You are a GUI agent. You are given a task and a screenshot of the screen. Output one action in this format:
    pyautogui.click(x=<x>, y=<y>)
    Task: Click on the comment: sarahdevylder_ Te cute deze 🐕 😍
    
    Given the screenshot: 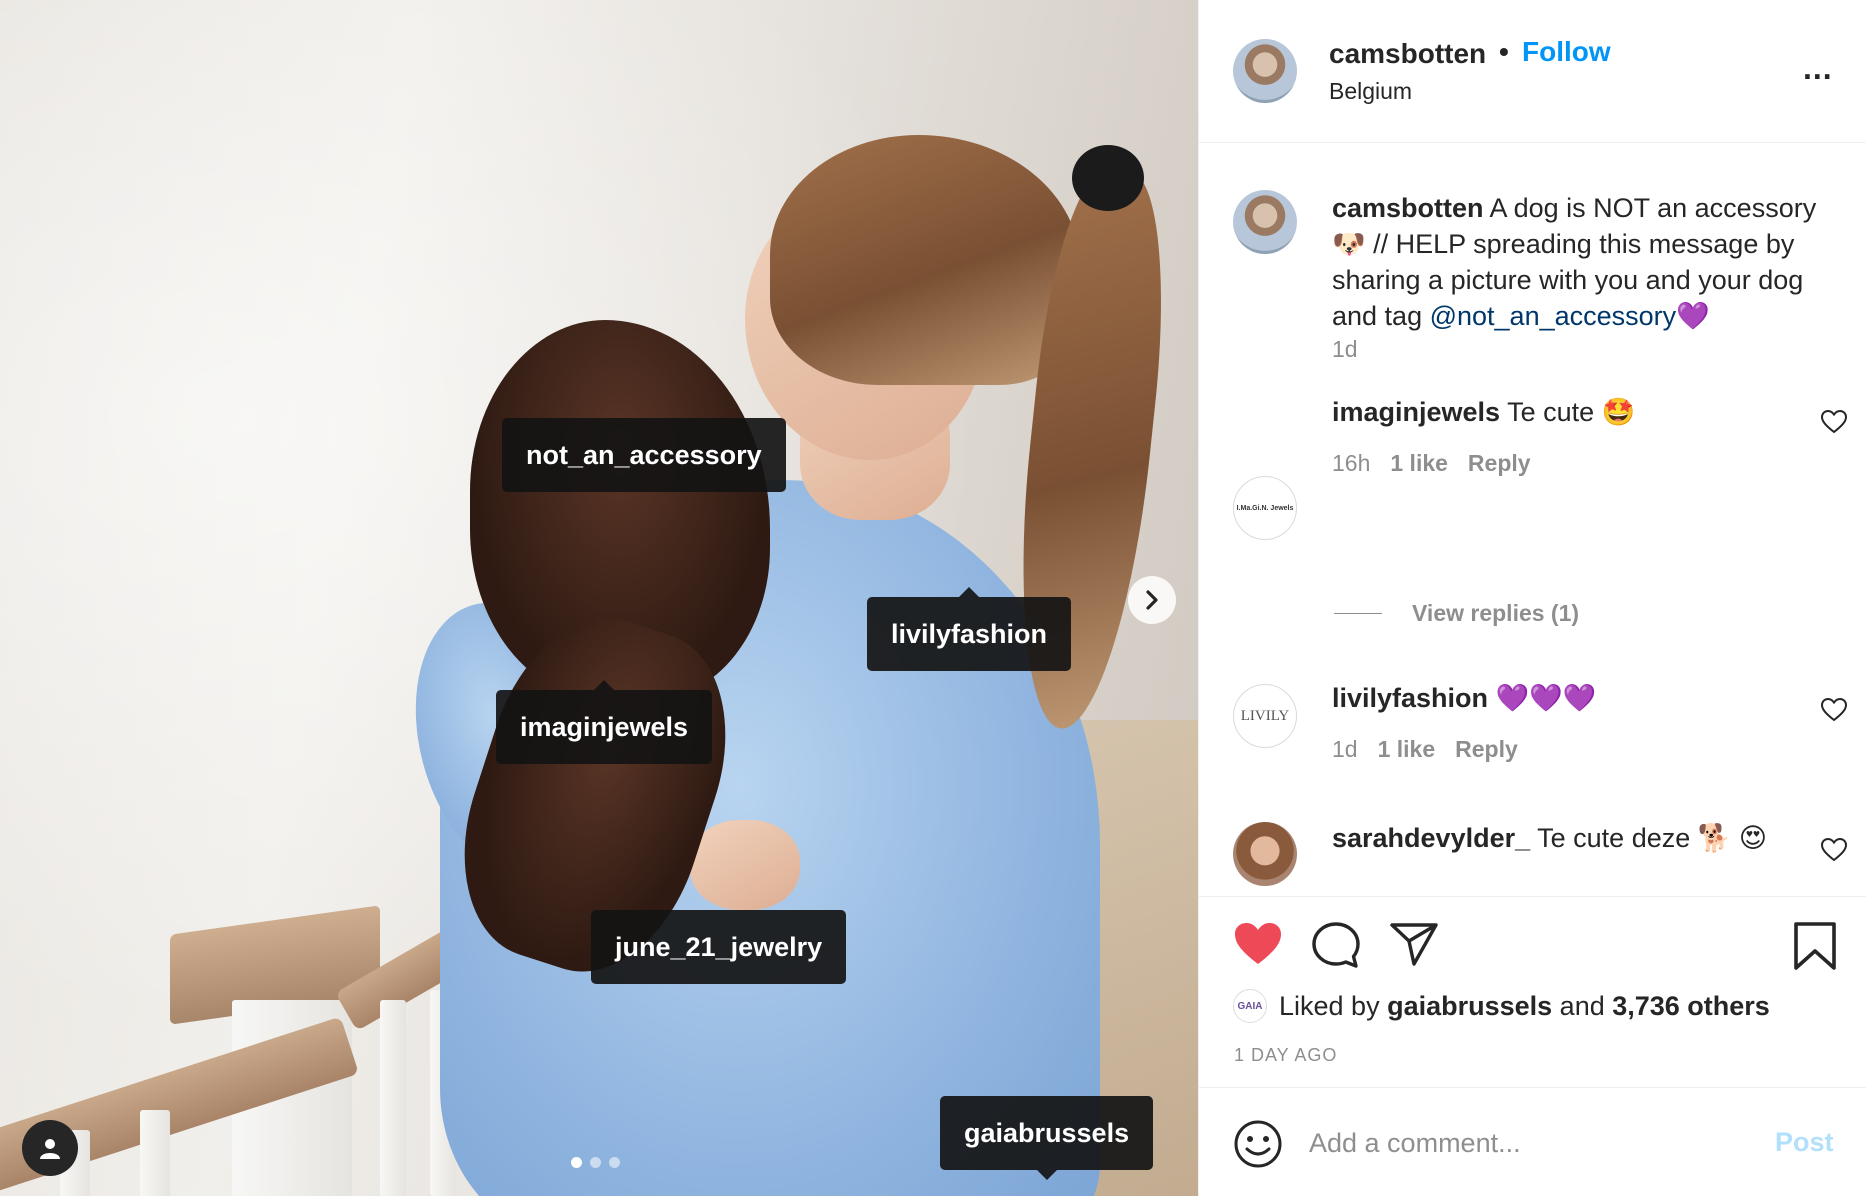 What is the action you would take?
    pyautogui.click(x=1549, y=838)
    